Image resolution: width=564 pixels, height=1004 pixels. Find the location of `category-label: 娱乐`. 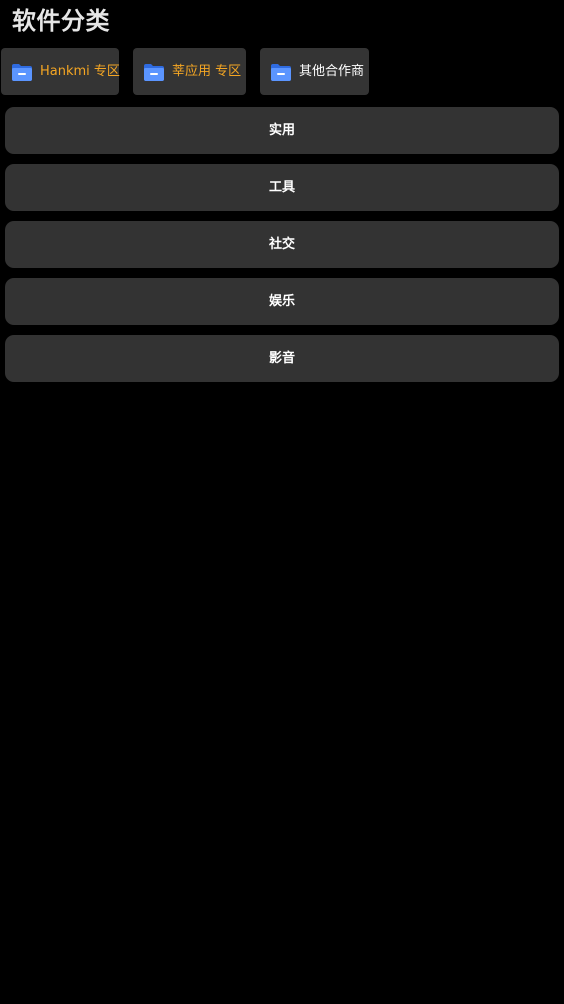

category-label: 娱乐 is located at coordinates (281, 301).